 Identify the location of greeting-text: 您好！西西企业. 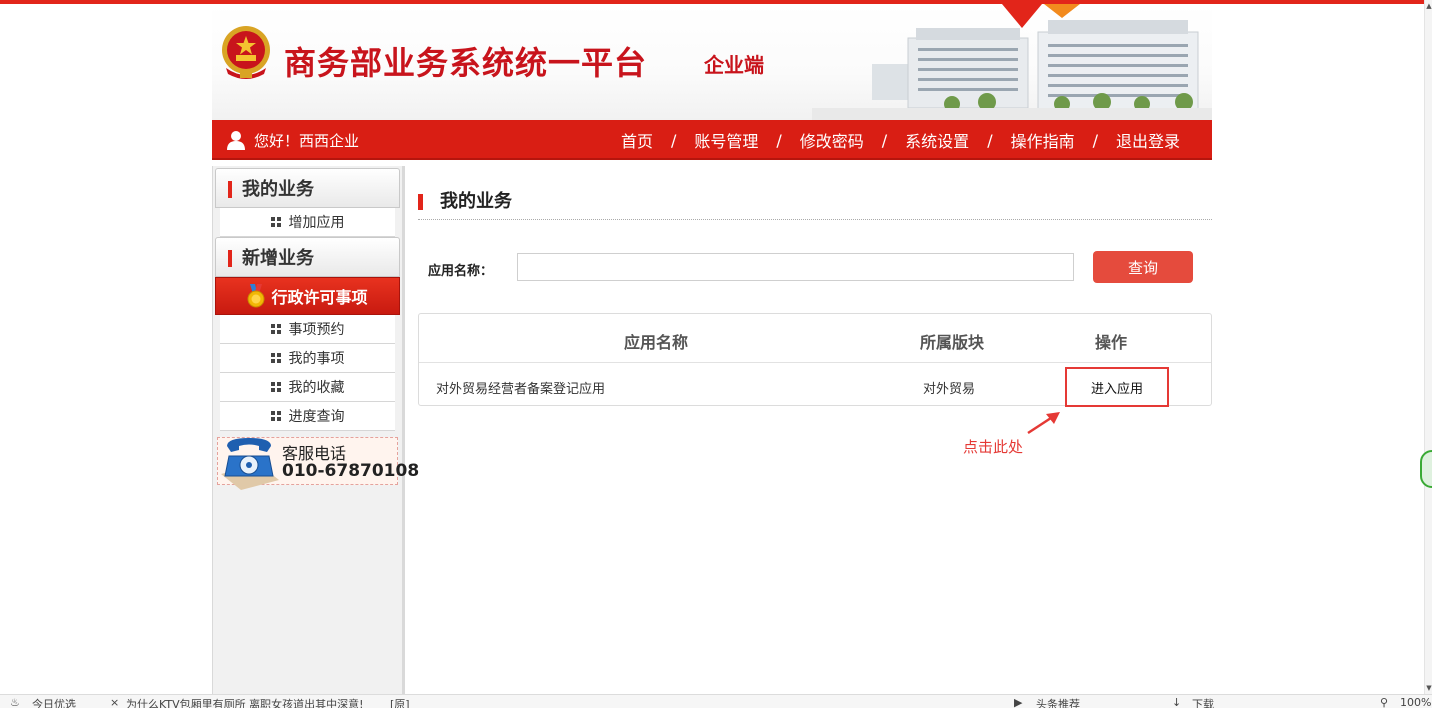
(307, 140).